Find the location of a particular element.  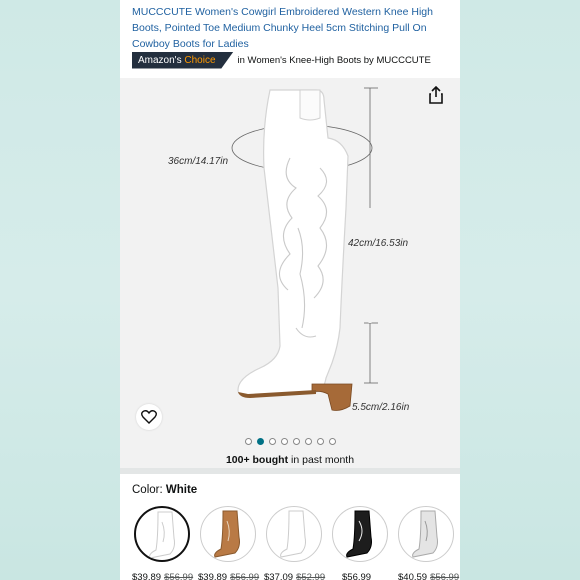

color-label-prefix: Color: is located at coordinates (149, 490).